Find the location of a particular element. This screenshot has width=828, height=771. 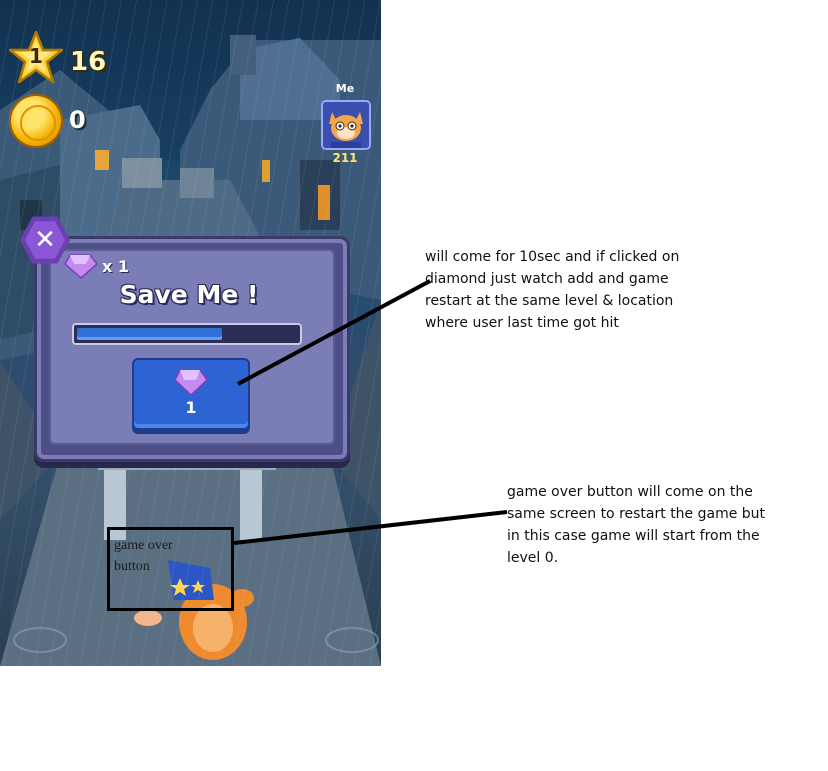

annotation-lines is located at coordinates (370, 412).